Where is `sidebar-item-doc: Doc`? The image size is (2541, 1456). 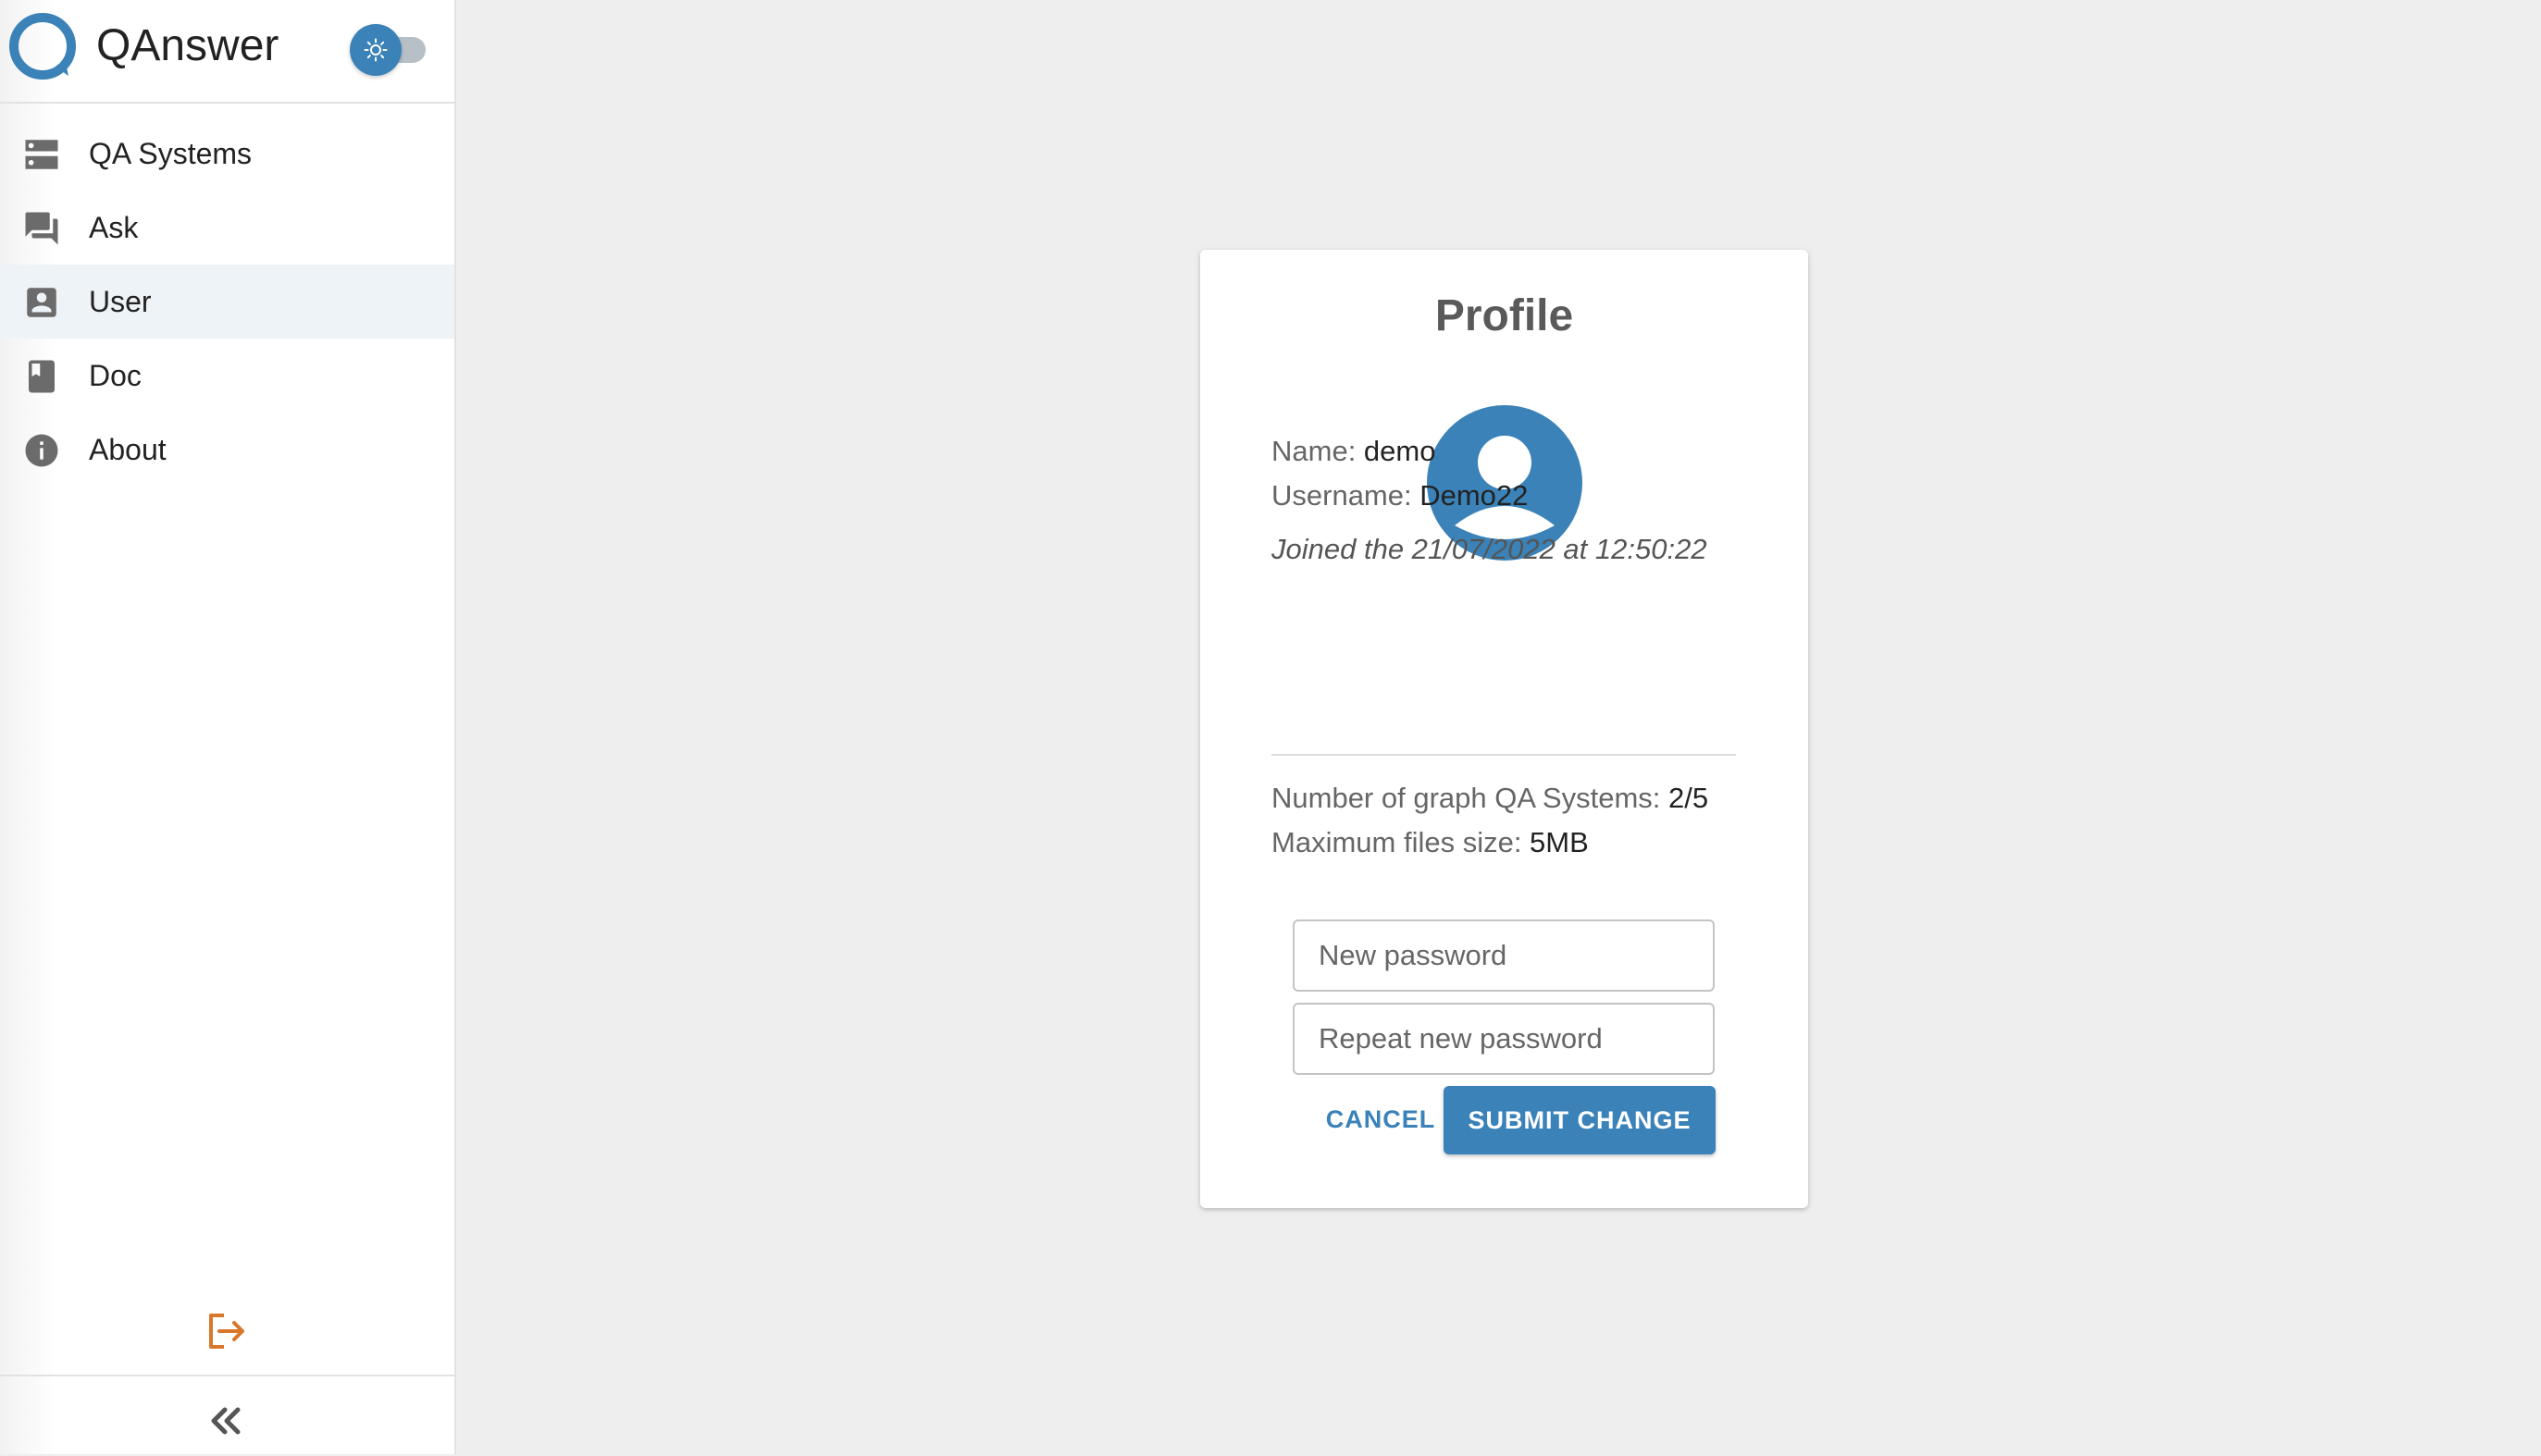
sidebar-item-doc: Doc is located at coordinates (227, 376).